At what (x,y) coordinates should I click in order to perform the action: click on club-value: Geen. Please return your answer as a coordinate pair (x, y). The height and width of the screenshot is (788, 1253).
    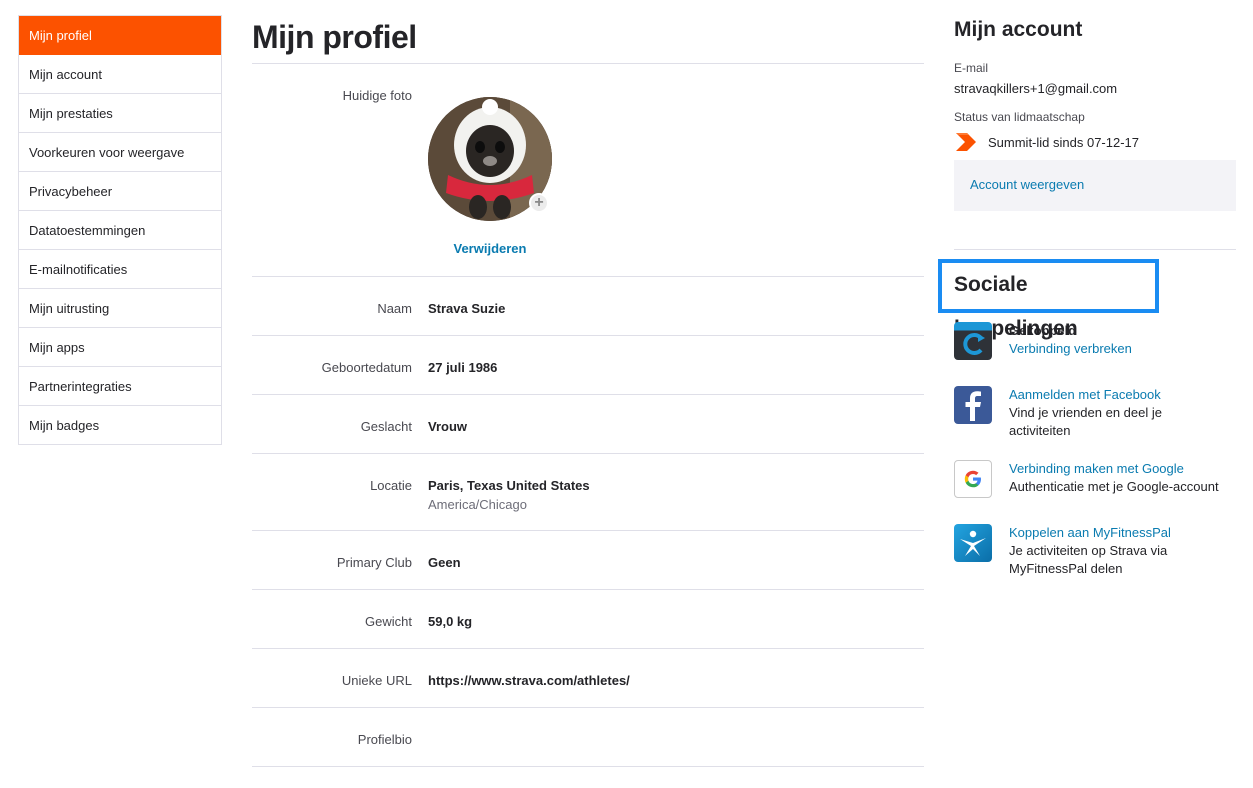
    Looking at the image, I should click on (444, 562).